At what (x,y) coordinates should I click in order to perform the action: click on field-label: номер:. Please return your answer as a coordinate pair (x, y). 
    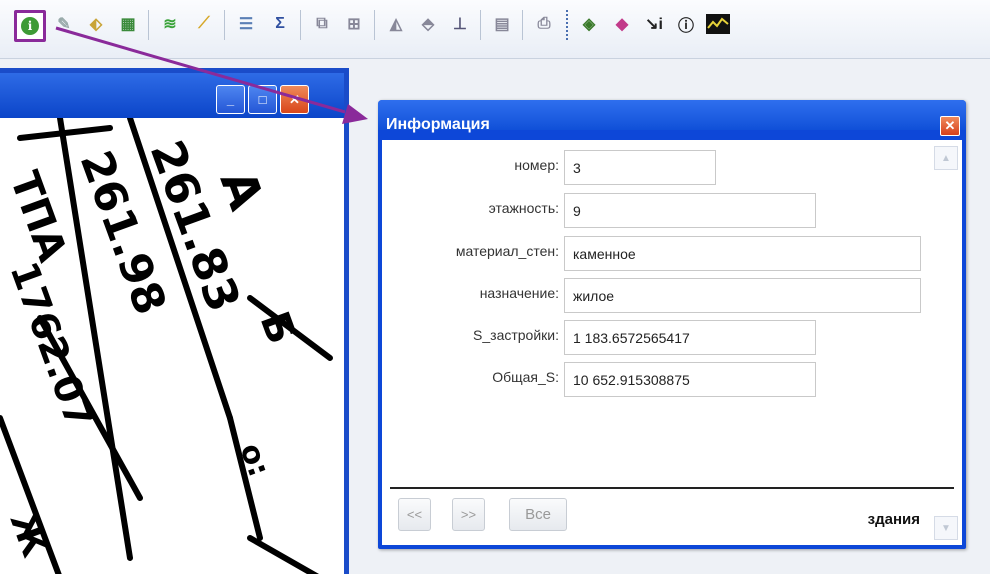
    Looking at the image, I should click on (536, 165).